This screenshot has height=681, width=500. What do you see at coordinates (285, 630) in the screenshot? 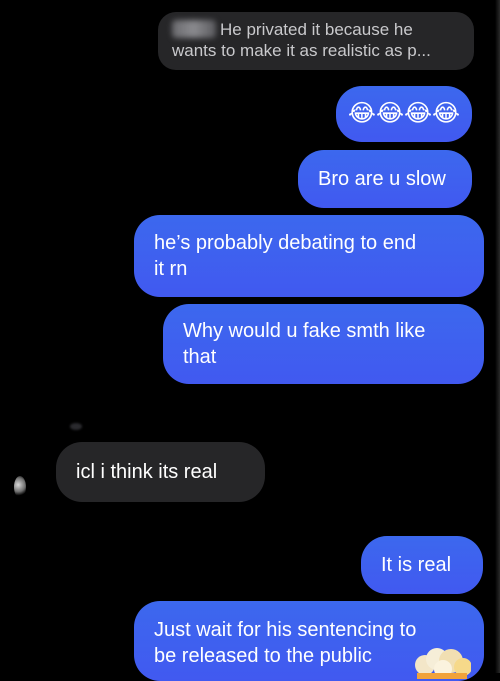
I see `message-text-line-1: Just wait for his sentencing to` at bounding box center [285, 630].